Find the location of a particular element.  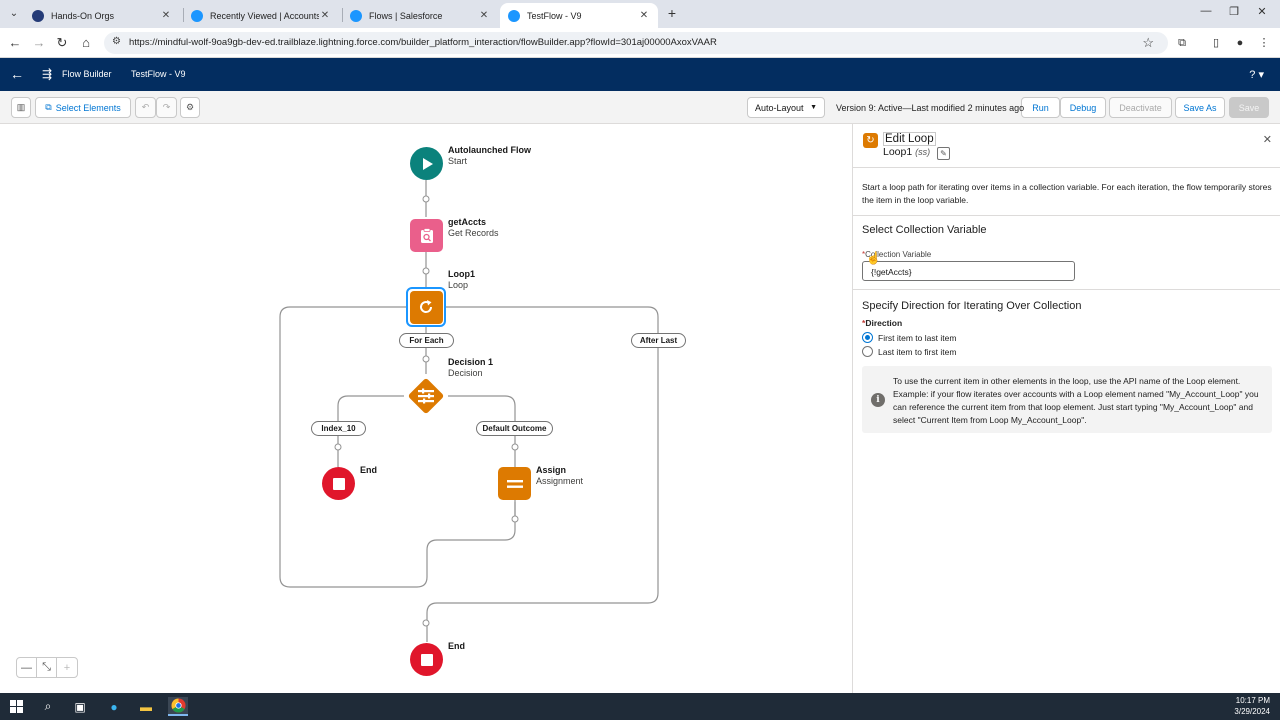

select-elements-button: ⧉ Select Elements is located at coordinates (83, 107).